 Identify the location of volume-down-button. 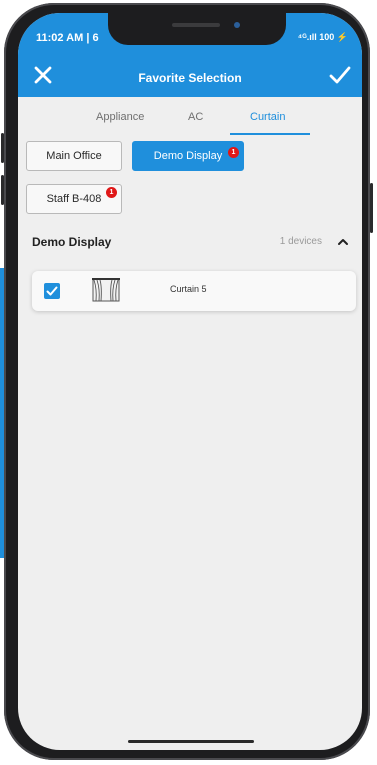
(2, 190).